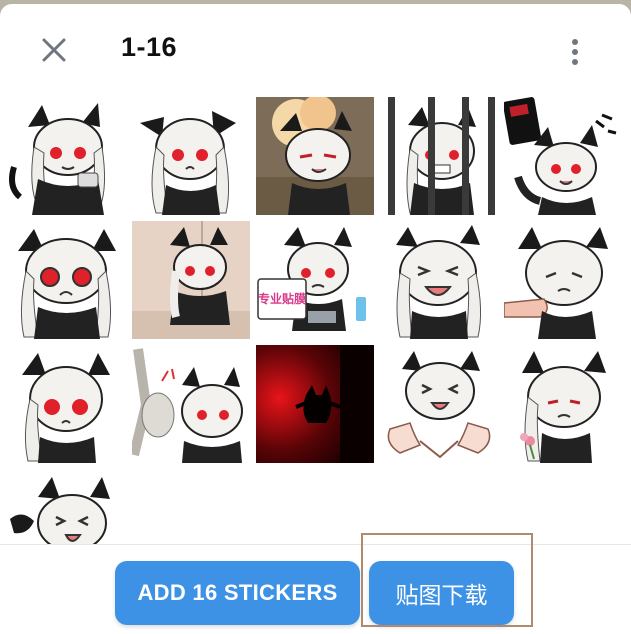 This screenshot has width=631, height=634. What do you see at coordinates (237, 593) in the screenshot?
I see `add-stickers-button: ADD 16 STICKERS` at bounding box center [237, 593].